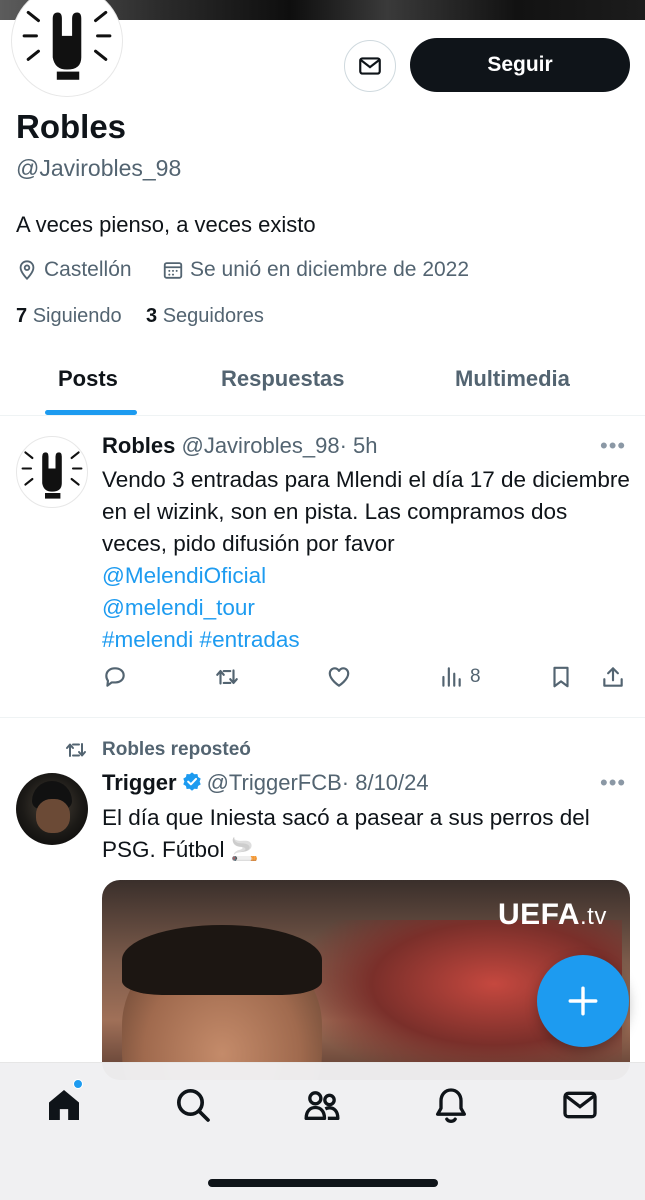  I want to click on profile-avatar, so click(67, 48).